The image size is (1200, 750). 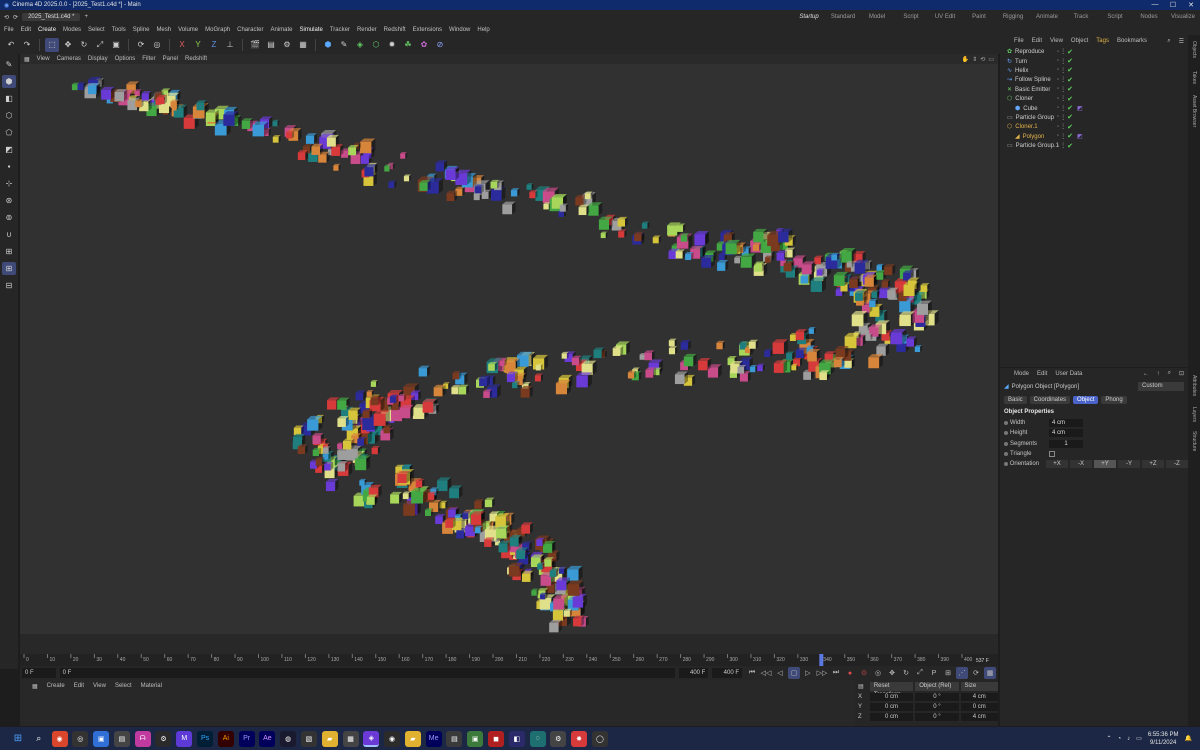 What do you see at coordinates (948, 673) in the screenshot?
I see `key-pla-icon: ⊞` at bounding box center [948, 673].